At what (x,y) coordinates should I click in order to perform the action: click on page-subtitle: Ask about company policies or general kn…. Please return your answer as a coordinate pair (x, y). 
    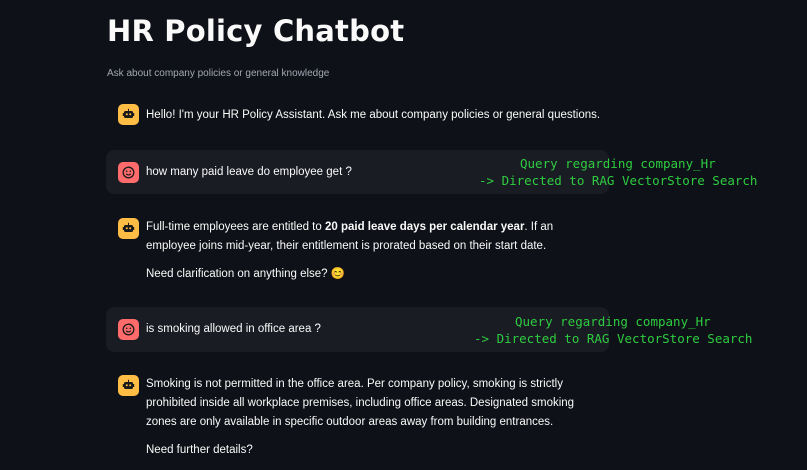
    Looking at the image, I should click on (218, 73).